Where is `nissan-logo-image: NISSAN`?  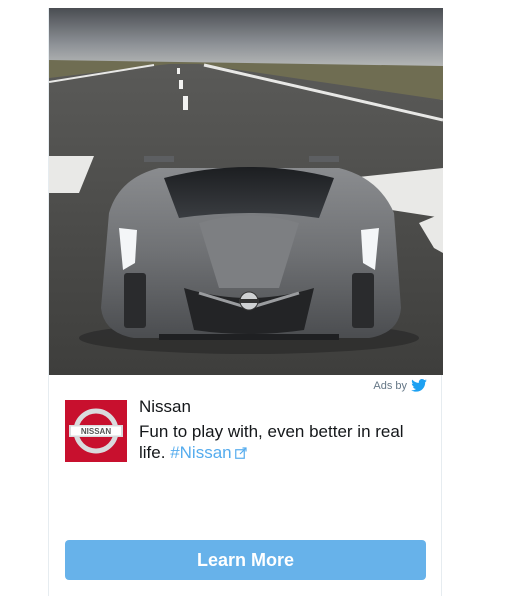 nissan-logo-image: NISSAN is located at coordinates (96, 431).